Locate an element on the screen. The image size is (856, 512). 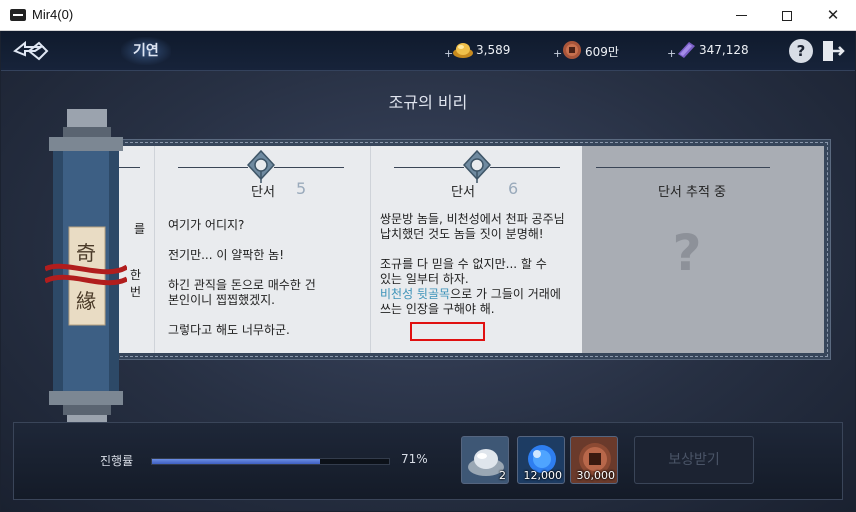
close-button: ✕ is located at coordinates (833, 15).